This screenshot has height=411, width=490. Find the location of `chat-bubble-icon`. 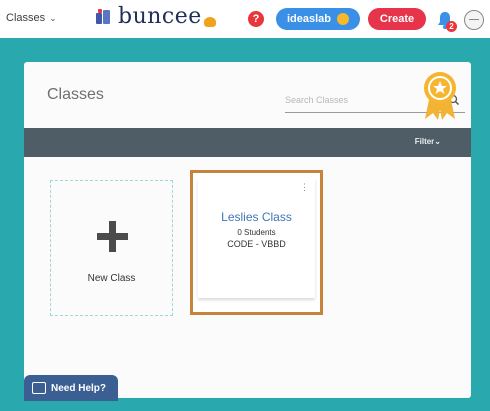

chat-bubble-icon is located at coordinates (39, 388).